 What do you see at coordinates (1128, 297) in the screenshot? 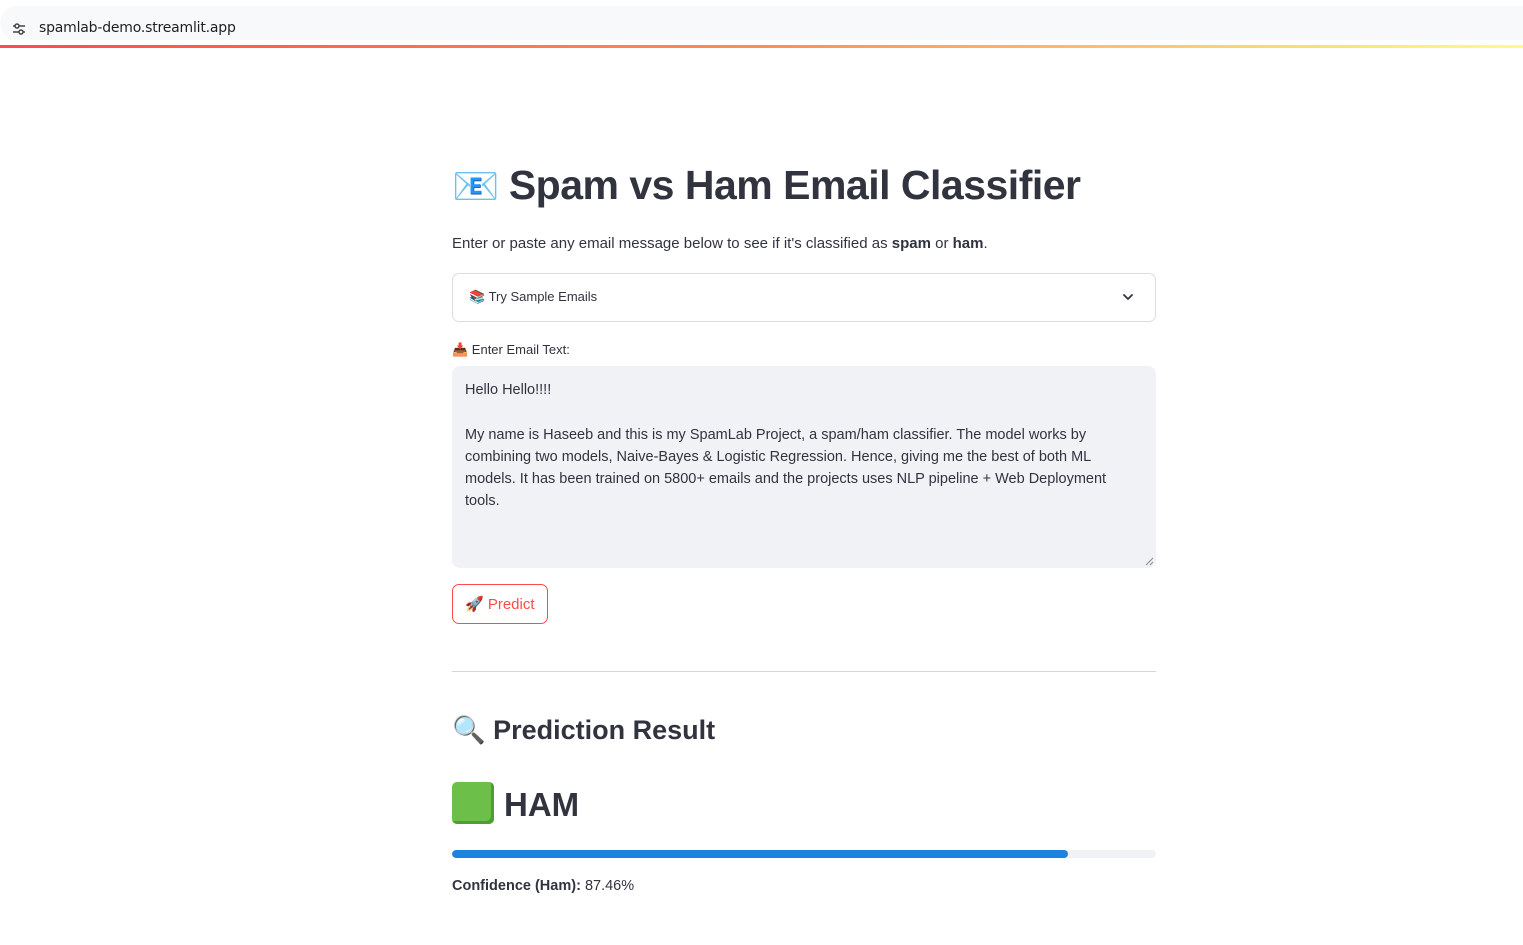
I see `chevron-down-icon` at bounding box center [1128, 297].